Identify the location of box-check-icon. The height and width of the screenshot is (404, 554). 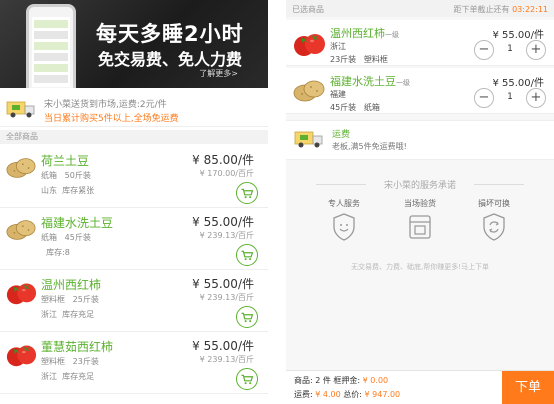
(420, 227).